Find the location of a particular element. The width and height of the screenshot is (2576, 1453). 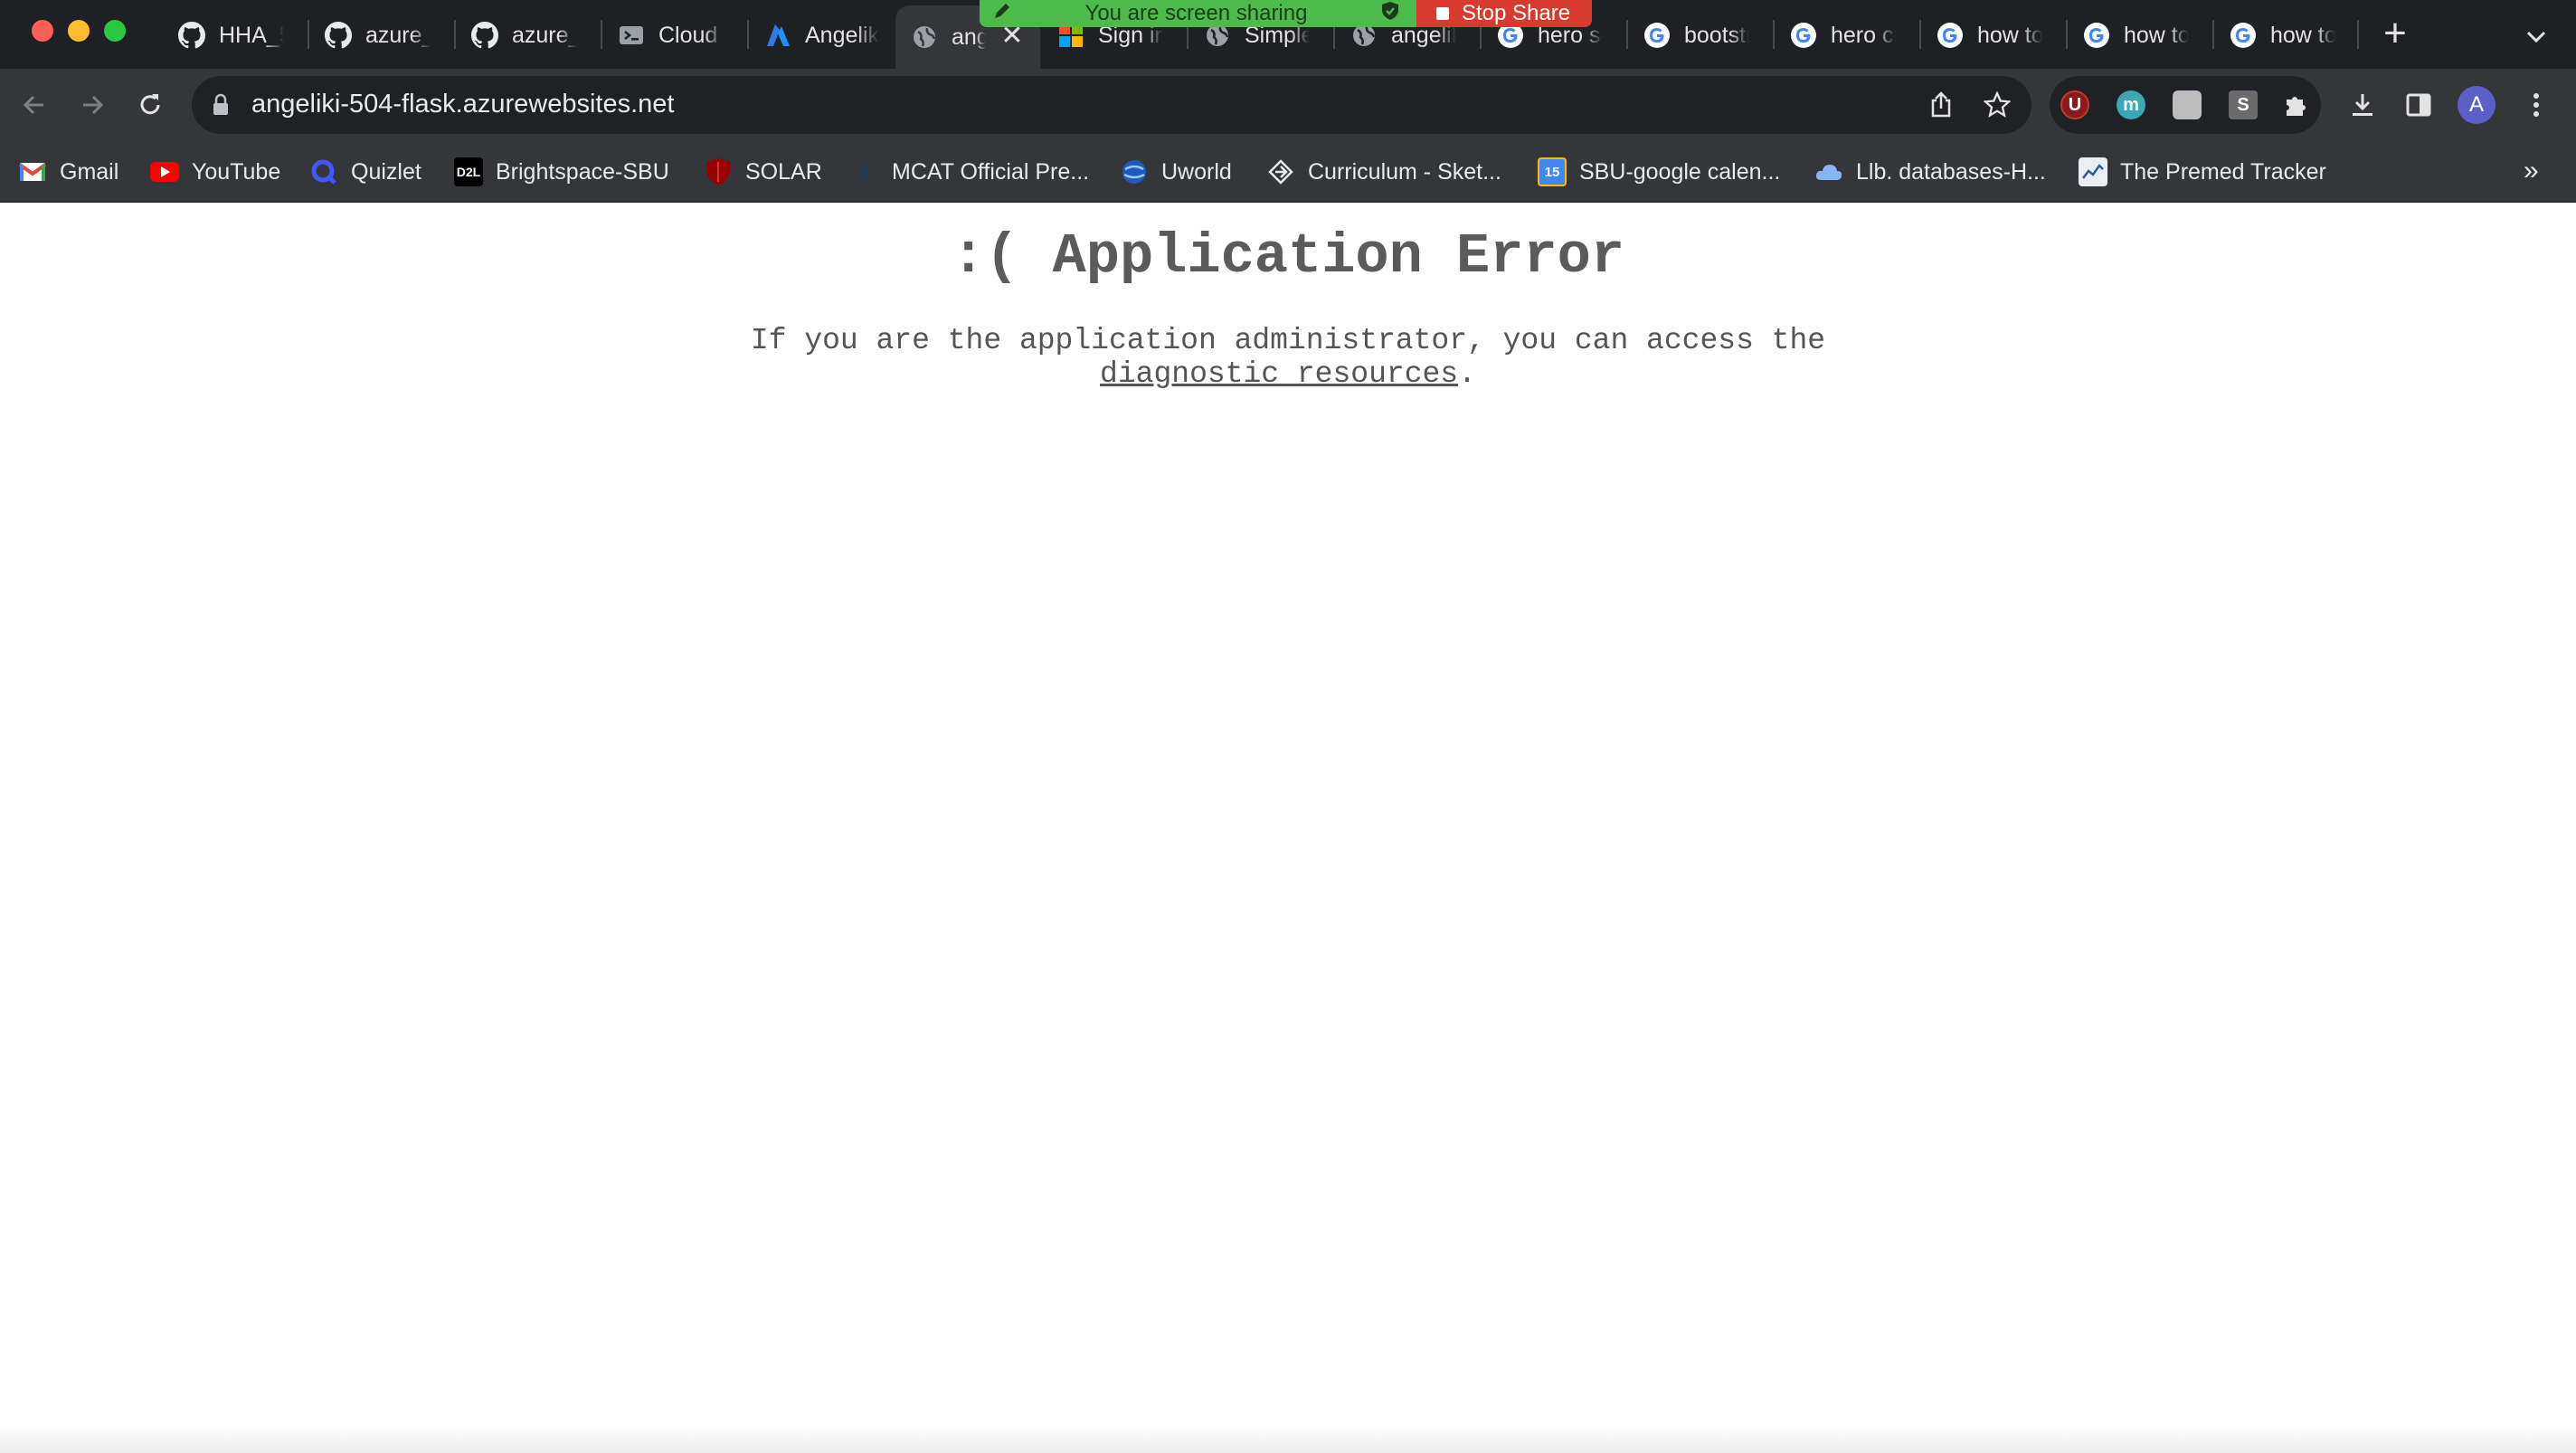

azure-icon is located at coordinates (777, 35).